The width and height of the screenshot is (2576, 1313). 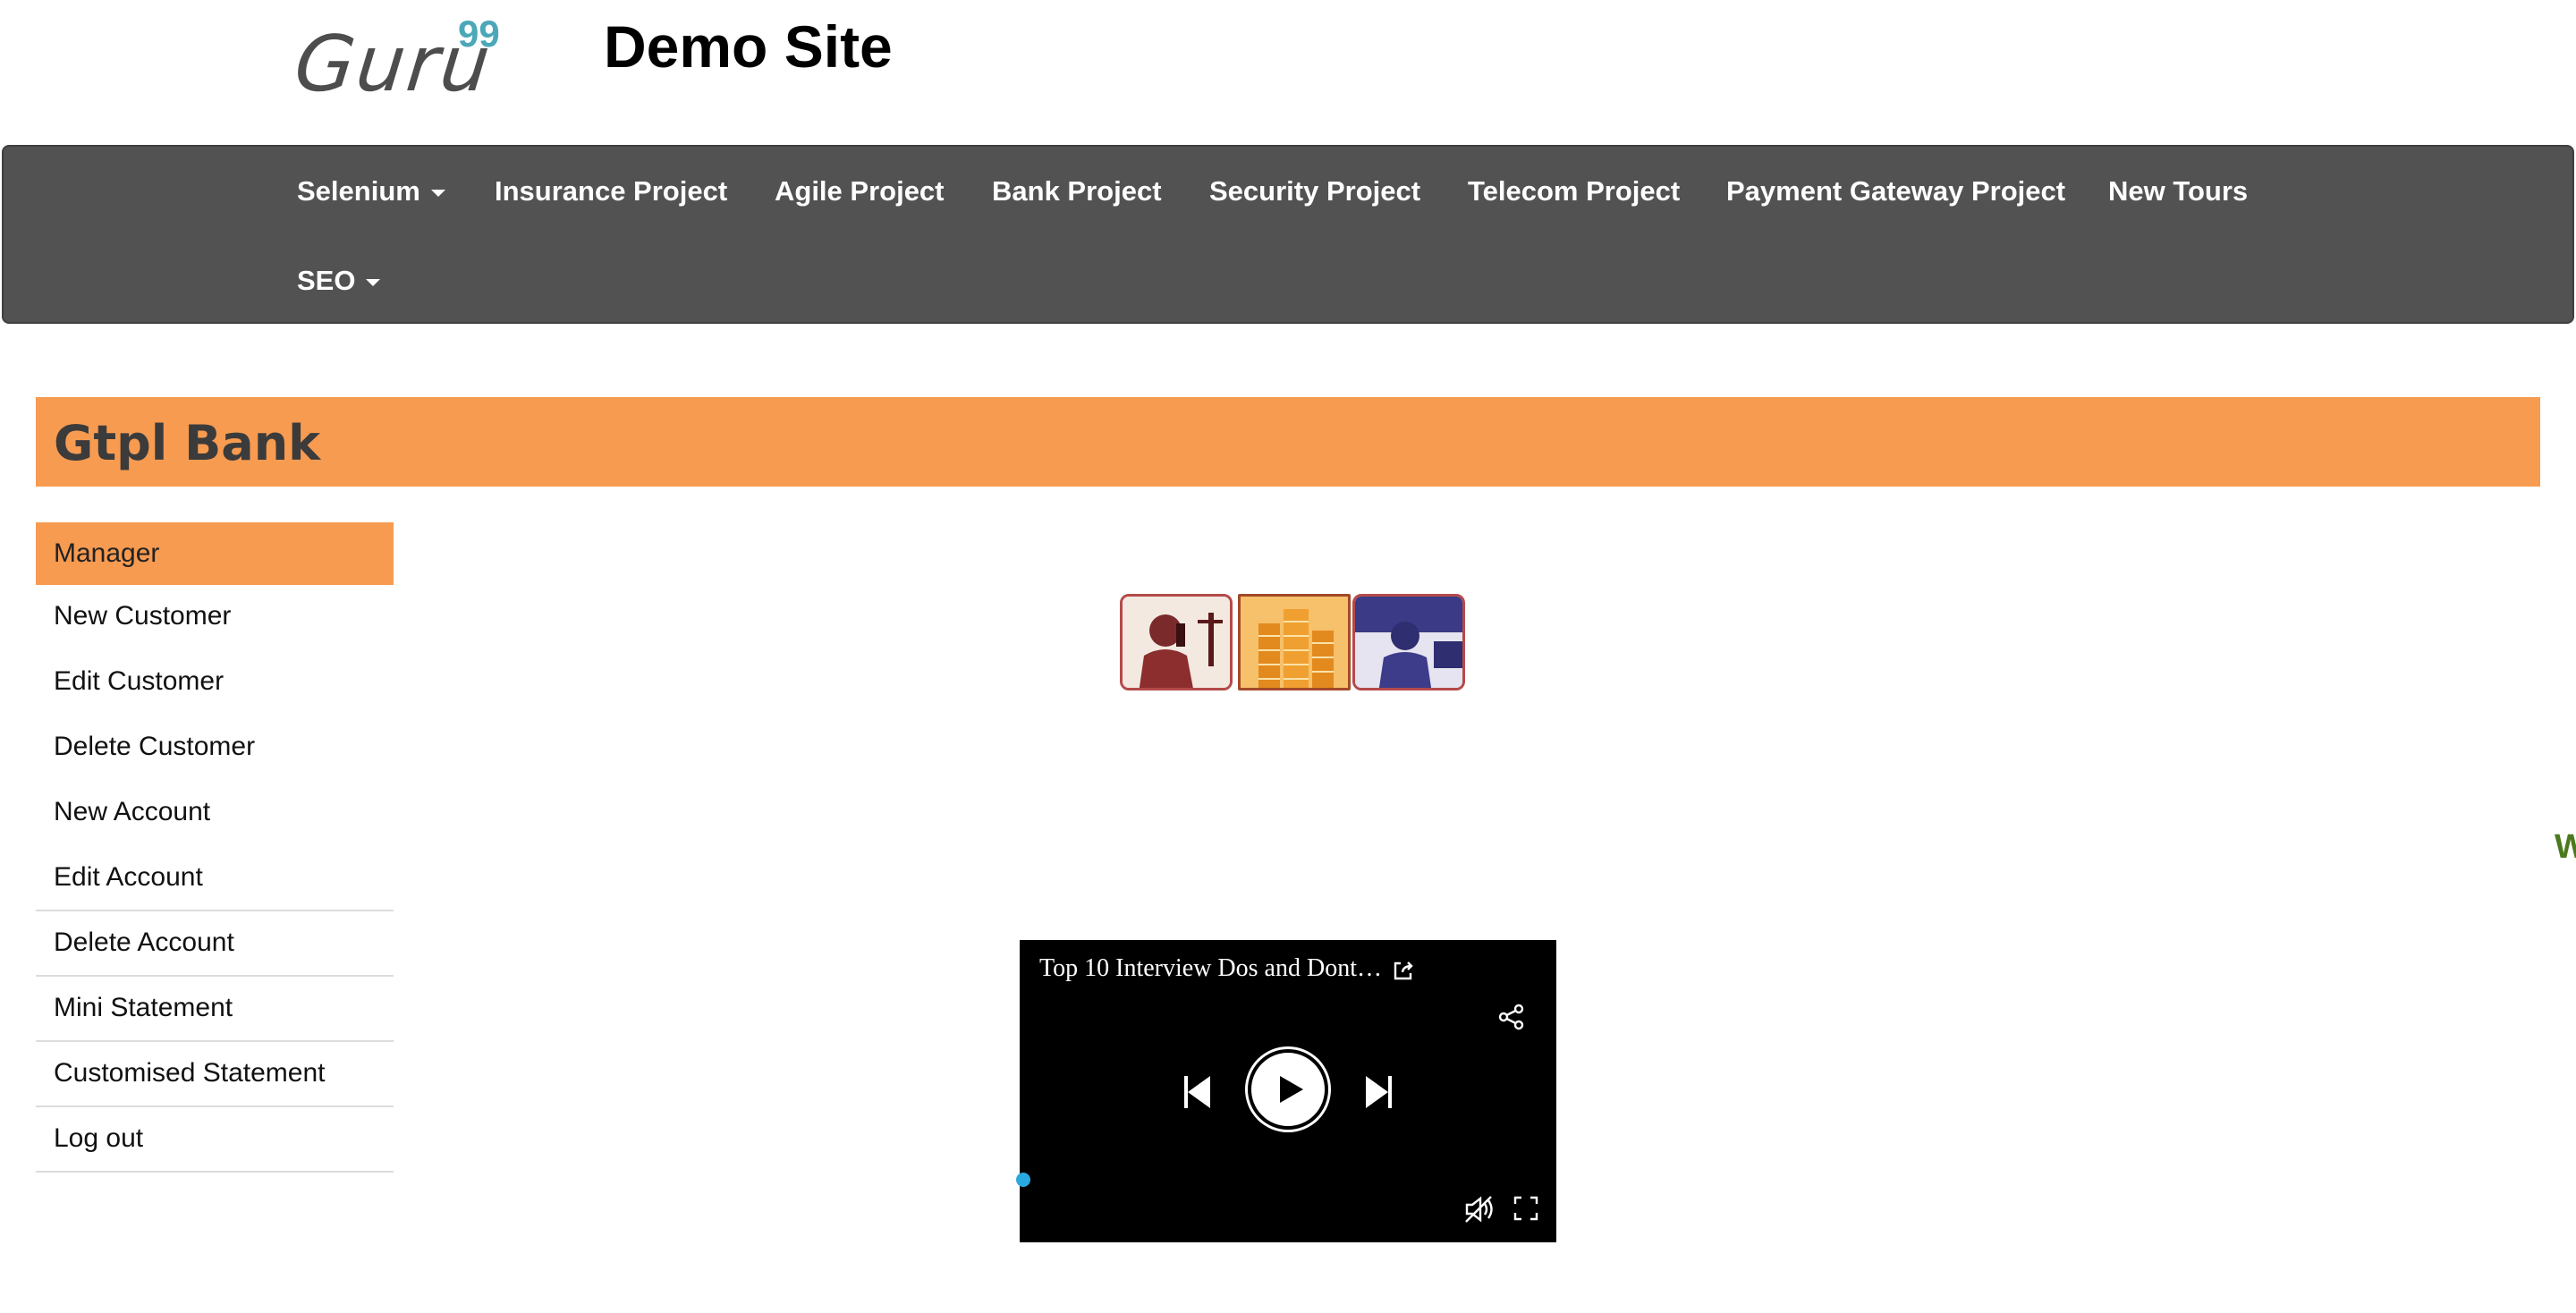 I want to click on nav-label: Bank Project, so click(x=1077, y=191).